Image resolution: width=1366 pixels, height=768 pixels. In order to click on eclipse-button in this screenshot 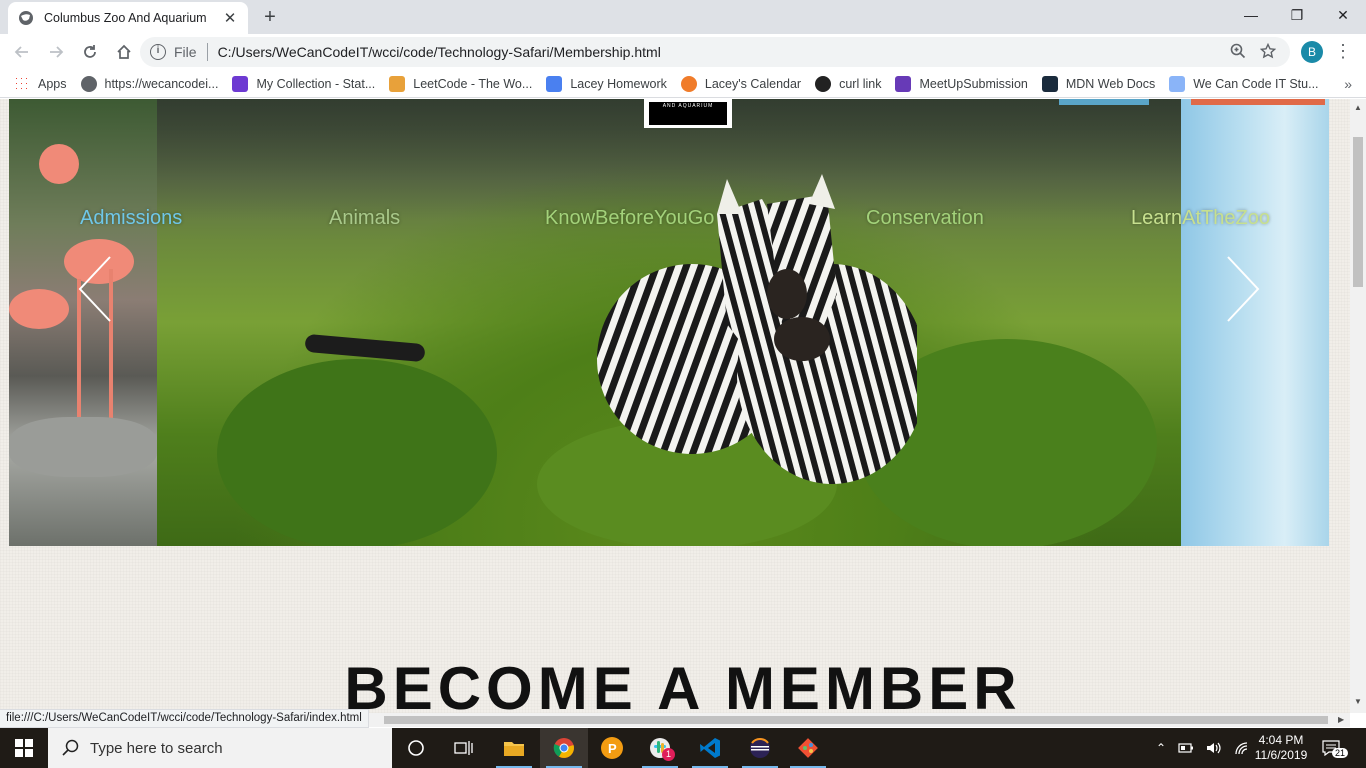, I will do `click(760, 748)`.